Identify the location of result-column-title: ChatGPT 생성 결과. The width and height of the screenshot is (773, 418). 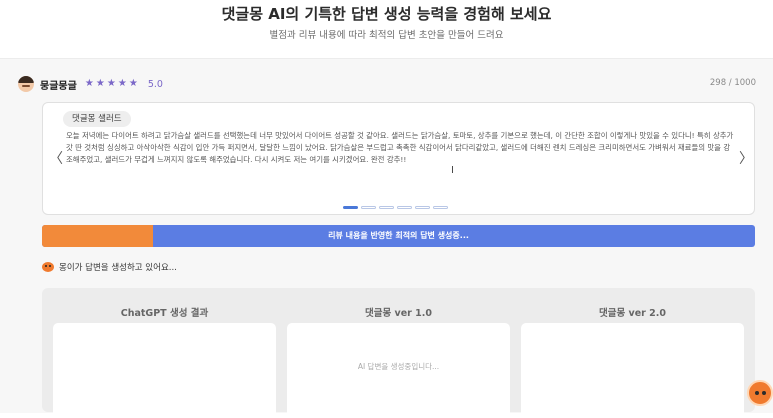
(164, 313).